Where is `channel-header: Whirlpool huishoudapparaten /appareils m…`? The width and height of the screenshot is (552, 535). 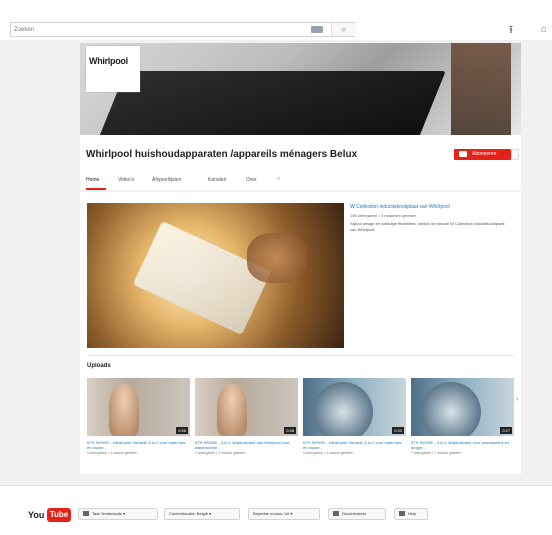 channel-header: Whirlpool huishoudapparaten /appareils m… is located at coordinates (300, 162).